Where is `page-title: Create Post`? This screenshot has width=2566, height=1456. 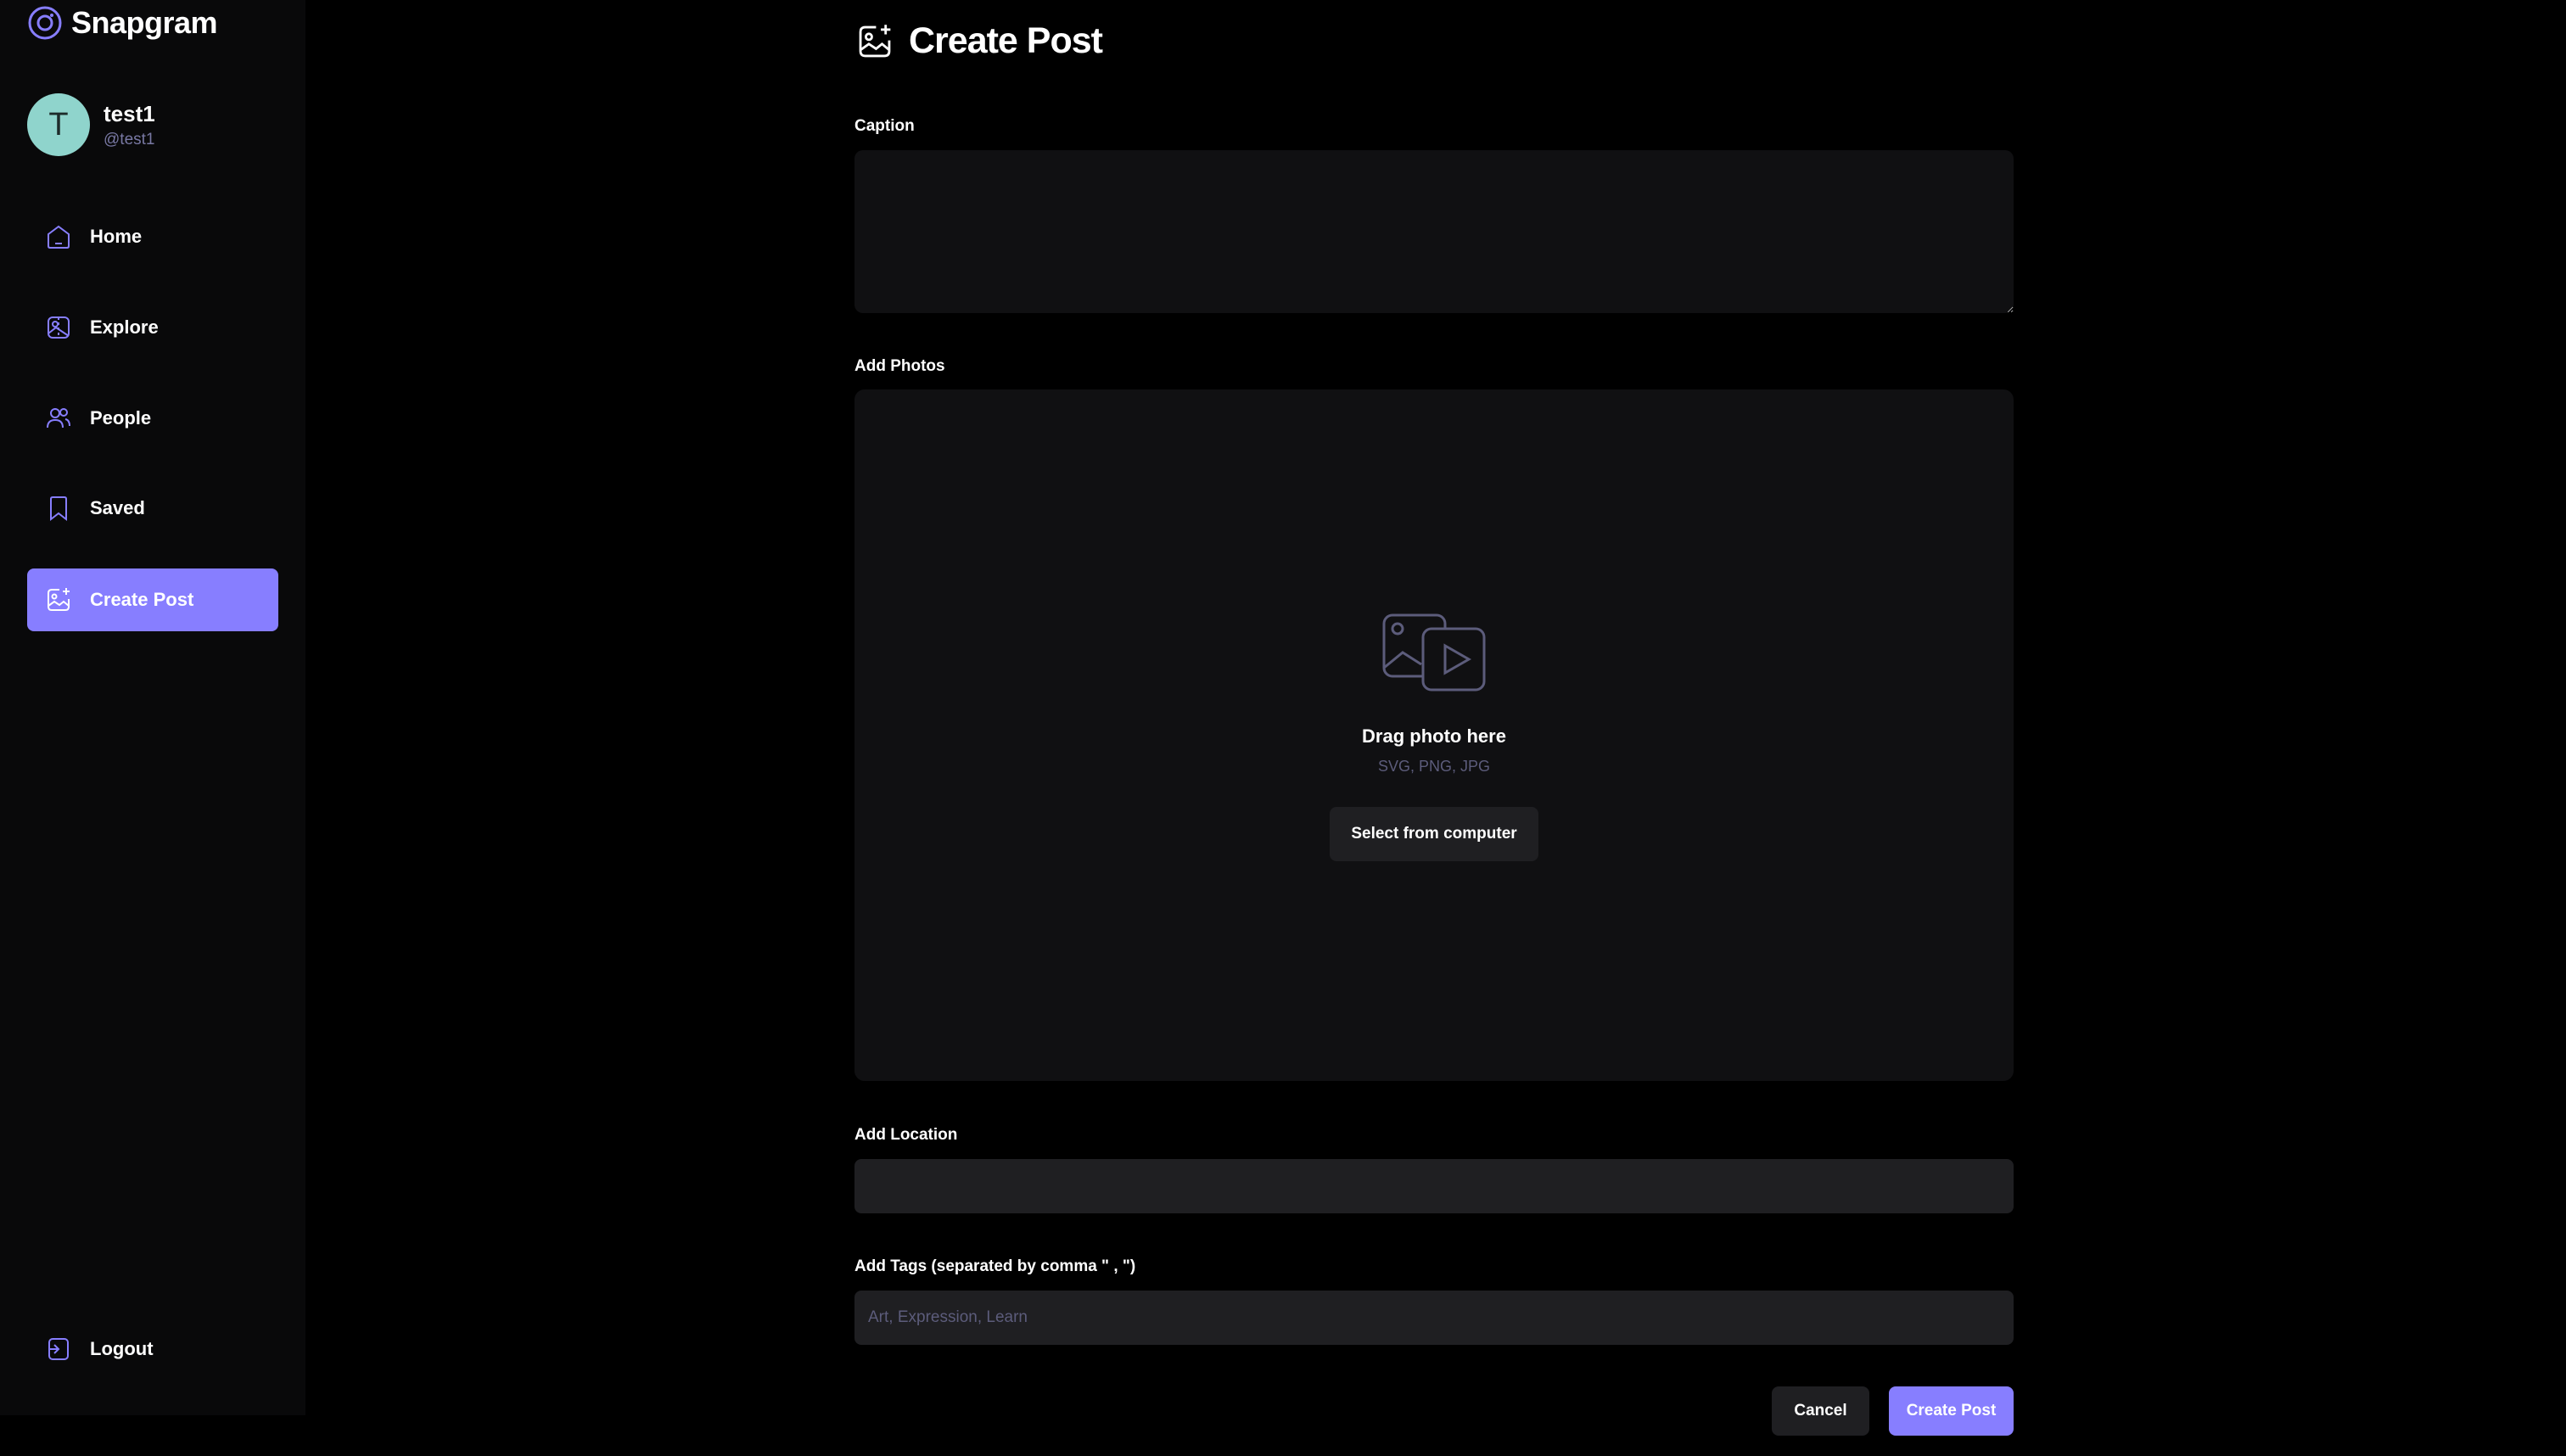 page-title: Create Post is located at coordinates (1006, 41).